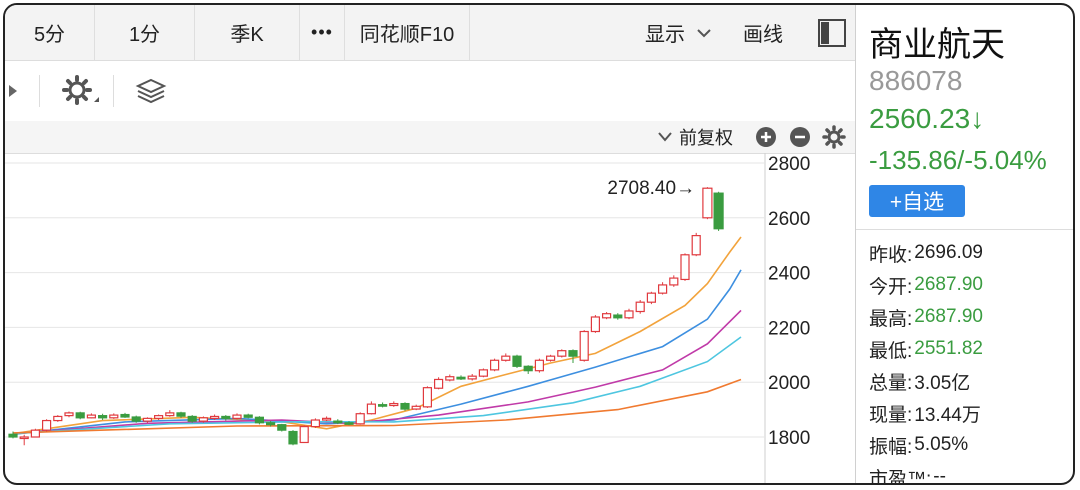  What do you see at coordinates (789, 484) in the screenshot?
I see `y-tick-label: 1600` at bounding box center [789, 484].